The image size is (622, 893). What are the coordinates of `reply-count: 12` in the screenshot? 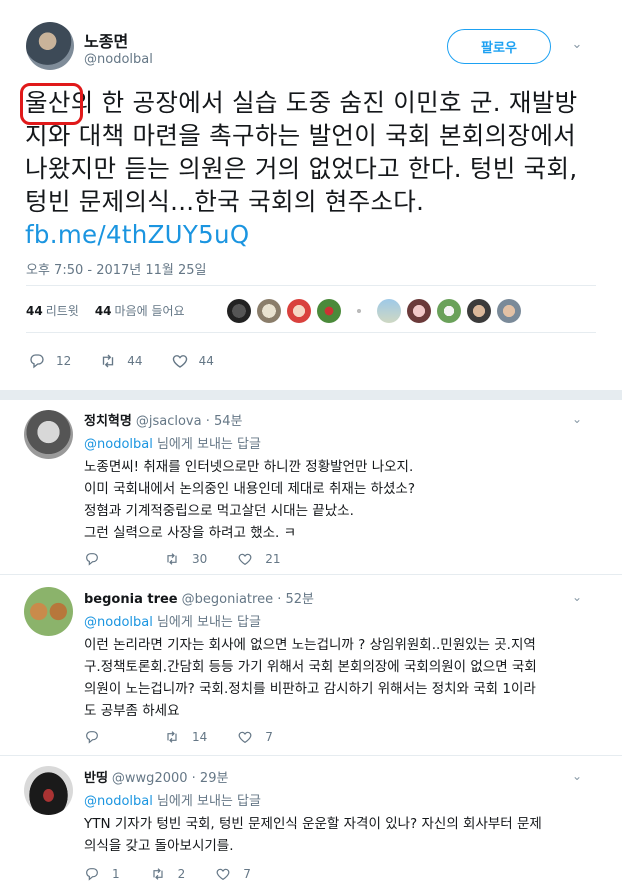 It's located at (64, 361).